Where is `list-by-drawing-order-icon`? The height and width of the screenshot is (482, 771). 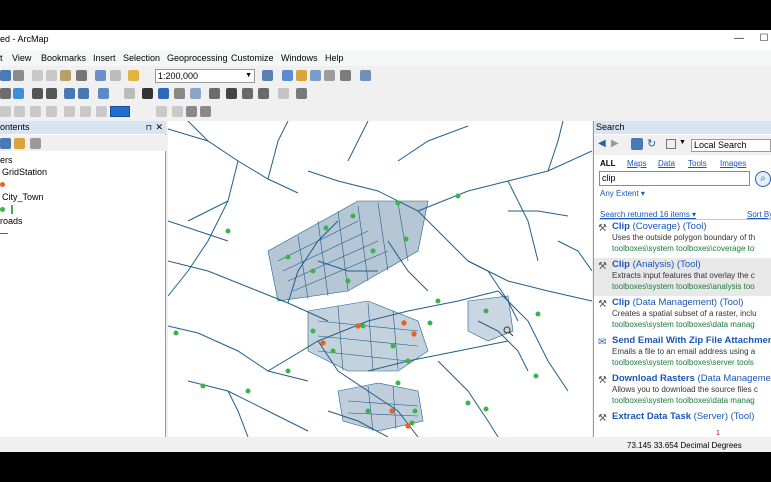 list-by-drawing-order-icon is located at coordinates (5, 143).